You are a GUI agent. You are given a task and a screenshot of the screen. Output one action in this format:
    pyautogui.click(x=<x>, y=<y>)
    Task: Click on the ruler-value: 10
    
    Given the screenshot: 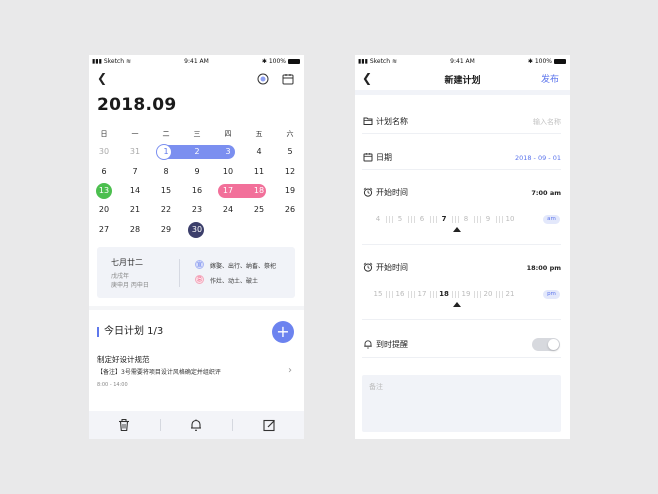 What is the action you would take?
    pyautogui.click(x=510, y=219)
    